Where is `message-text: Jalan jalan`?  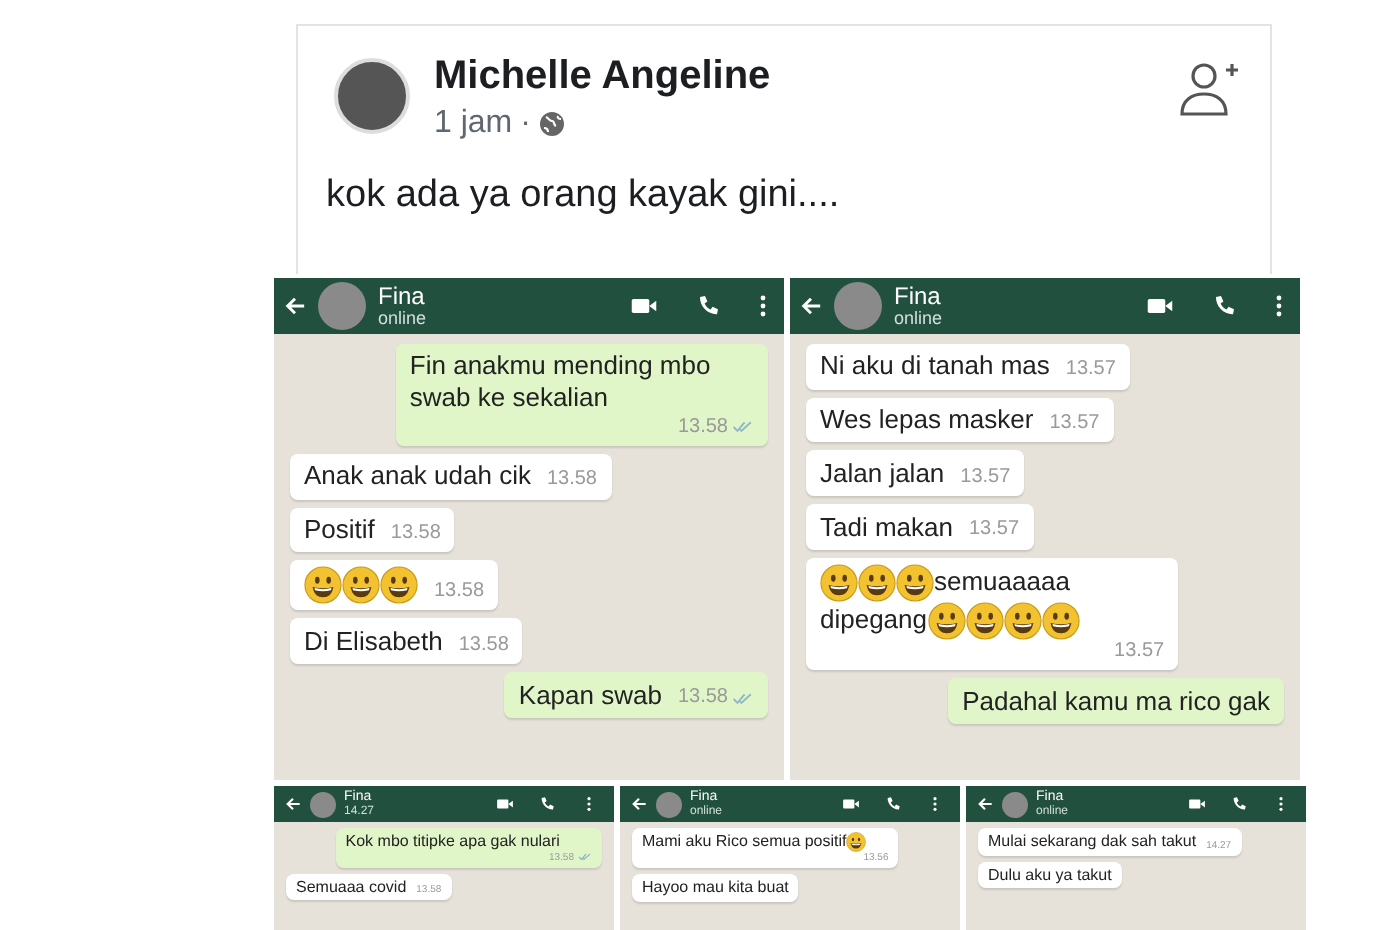 message-text: Jalan jalan is located at coordinates (882, 474).